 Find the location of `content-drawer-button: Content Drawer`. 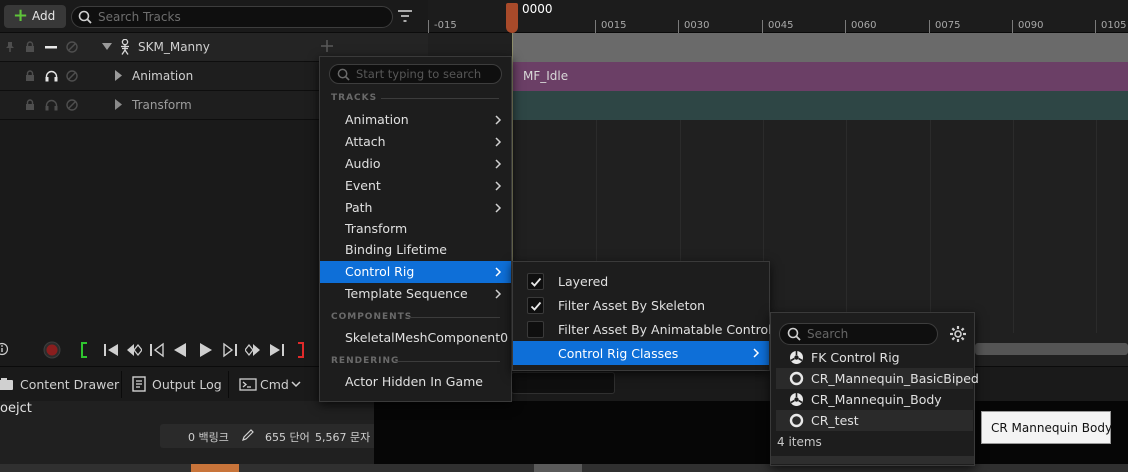

content-drawer-button: Content Drawer is located at coordinates (69, 384).